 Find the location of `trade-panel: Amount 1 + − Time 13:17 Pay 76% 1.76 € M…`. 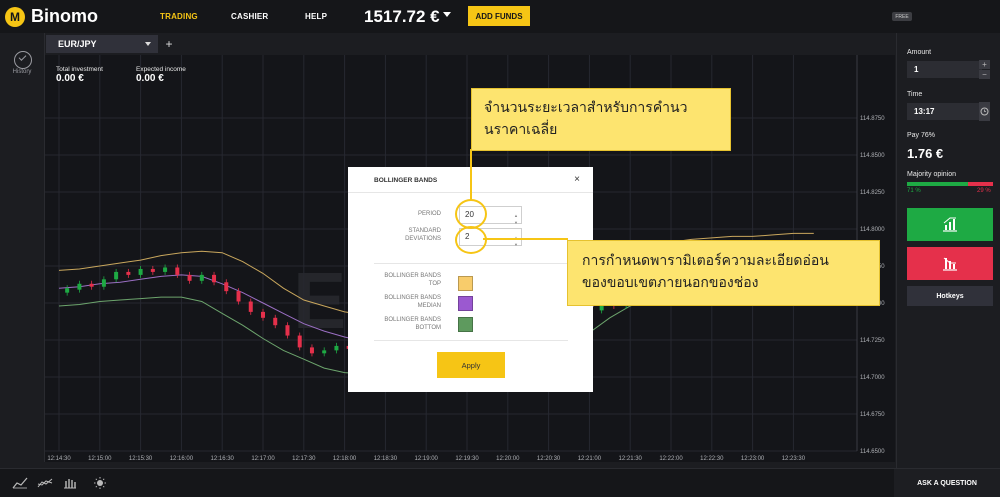

trade-panel: Amount 1 + − Time 13:17 Pay 76% 1.76 € M… is located at coordinates (948, 250).